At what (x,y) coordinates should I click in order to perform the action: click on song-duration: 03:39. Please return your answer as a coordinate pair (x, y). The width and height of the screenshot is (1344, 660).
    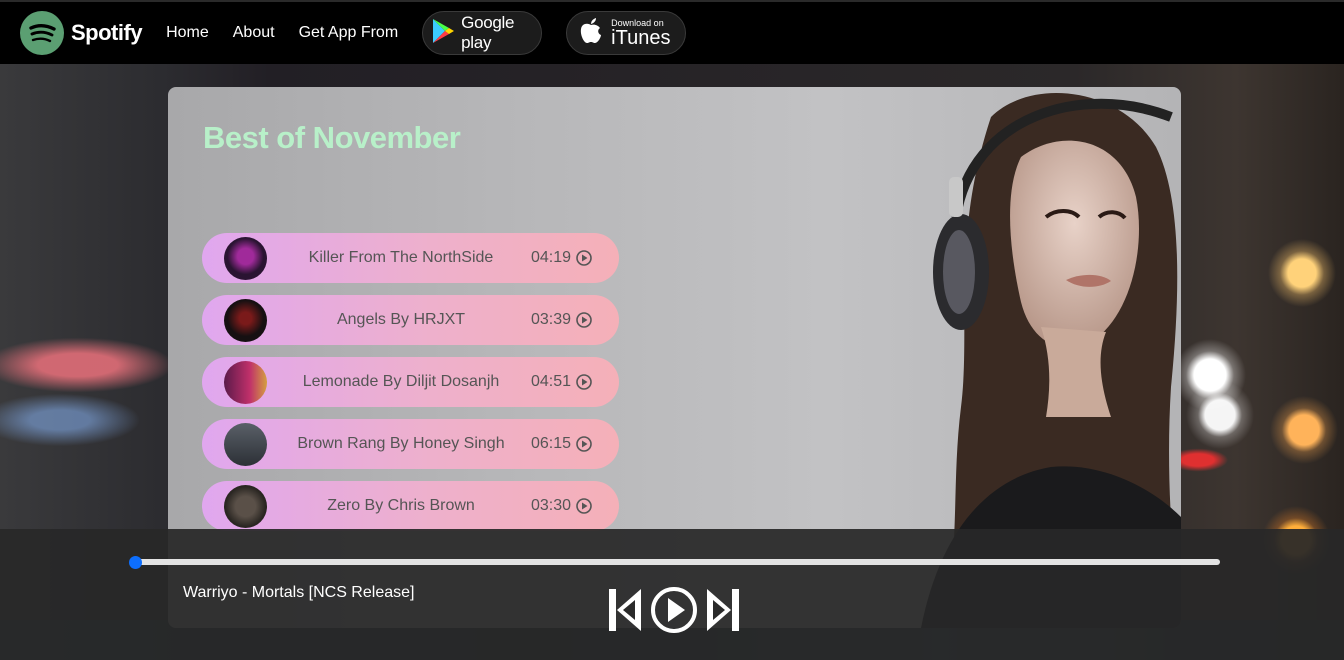
    Looking at the image, I should click on (551, 319).